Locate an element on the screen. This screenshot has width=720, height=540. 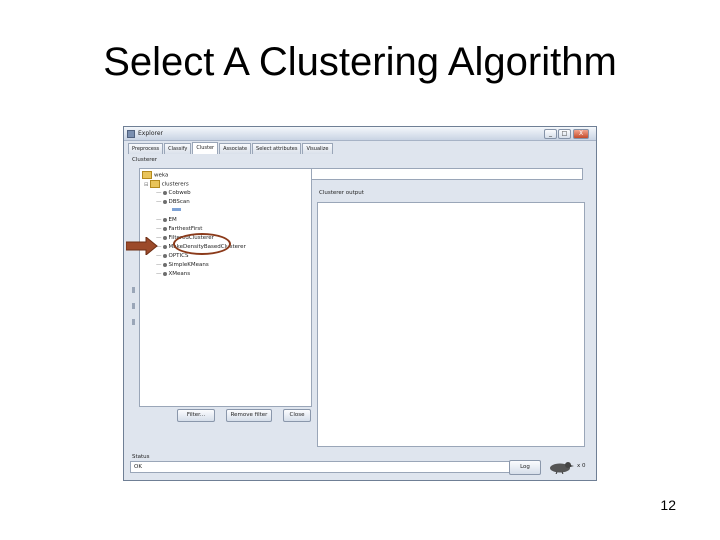
tree-item-simplekmeans: — SimpleKMeans is located at coordinates (182, 265).